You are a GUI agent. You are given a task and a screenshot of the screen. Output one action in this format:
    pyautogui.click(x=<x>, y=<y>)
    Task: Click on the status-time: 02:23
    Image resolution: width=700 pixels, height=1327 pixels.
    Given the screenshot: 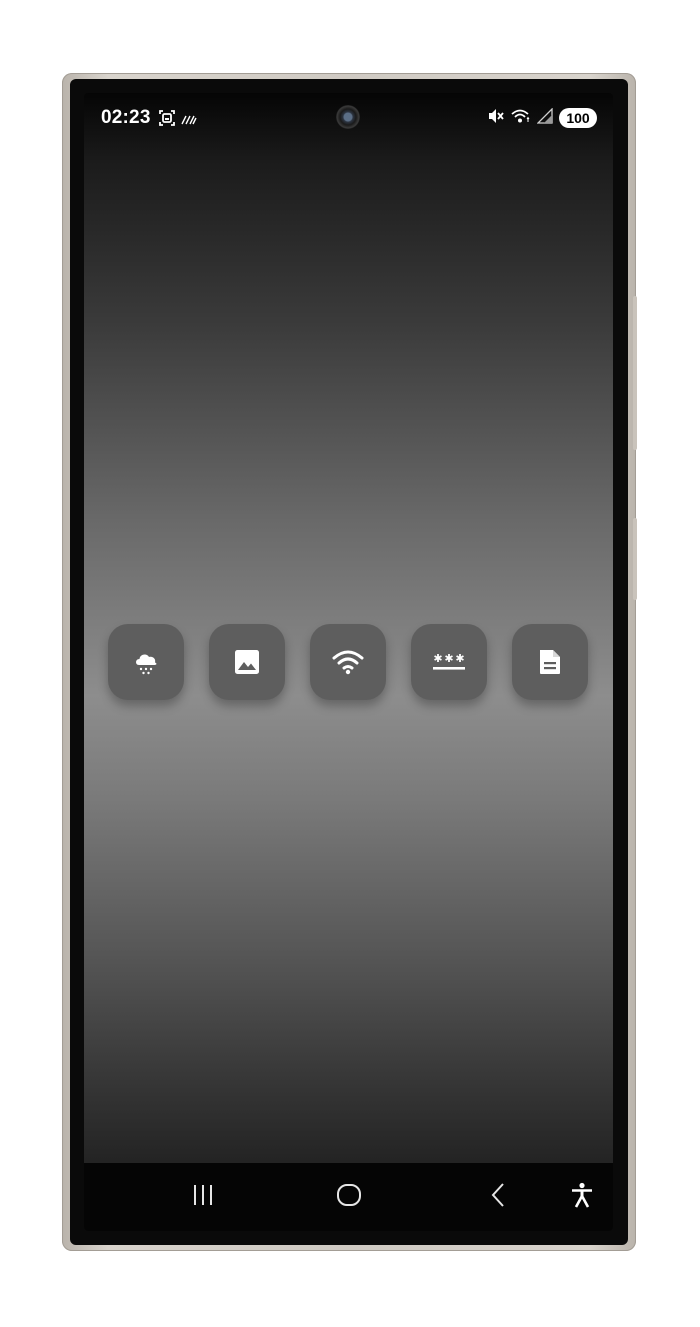 What is the action you would take?
    pyautogui.click(x=126, y=117)
    